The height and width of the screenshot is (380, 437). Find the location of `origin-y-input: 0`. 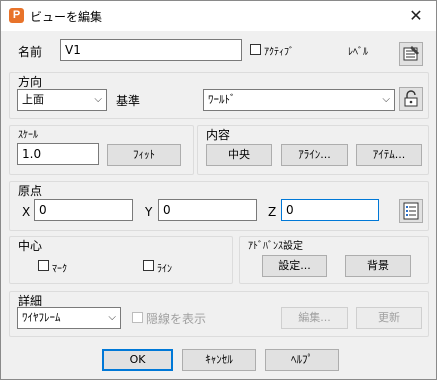

origin-y-input: 0 is located at coordinates (207, 210).